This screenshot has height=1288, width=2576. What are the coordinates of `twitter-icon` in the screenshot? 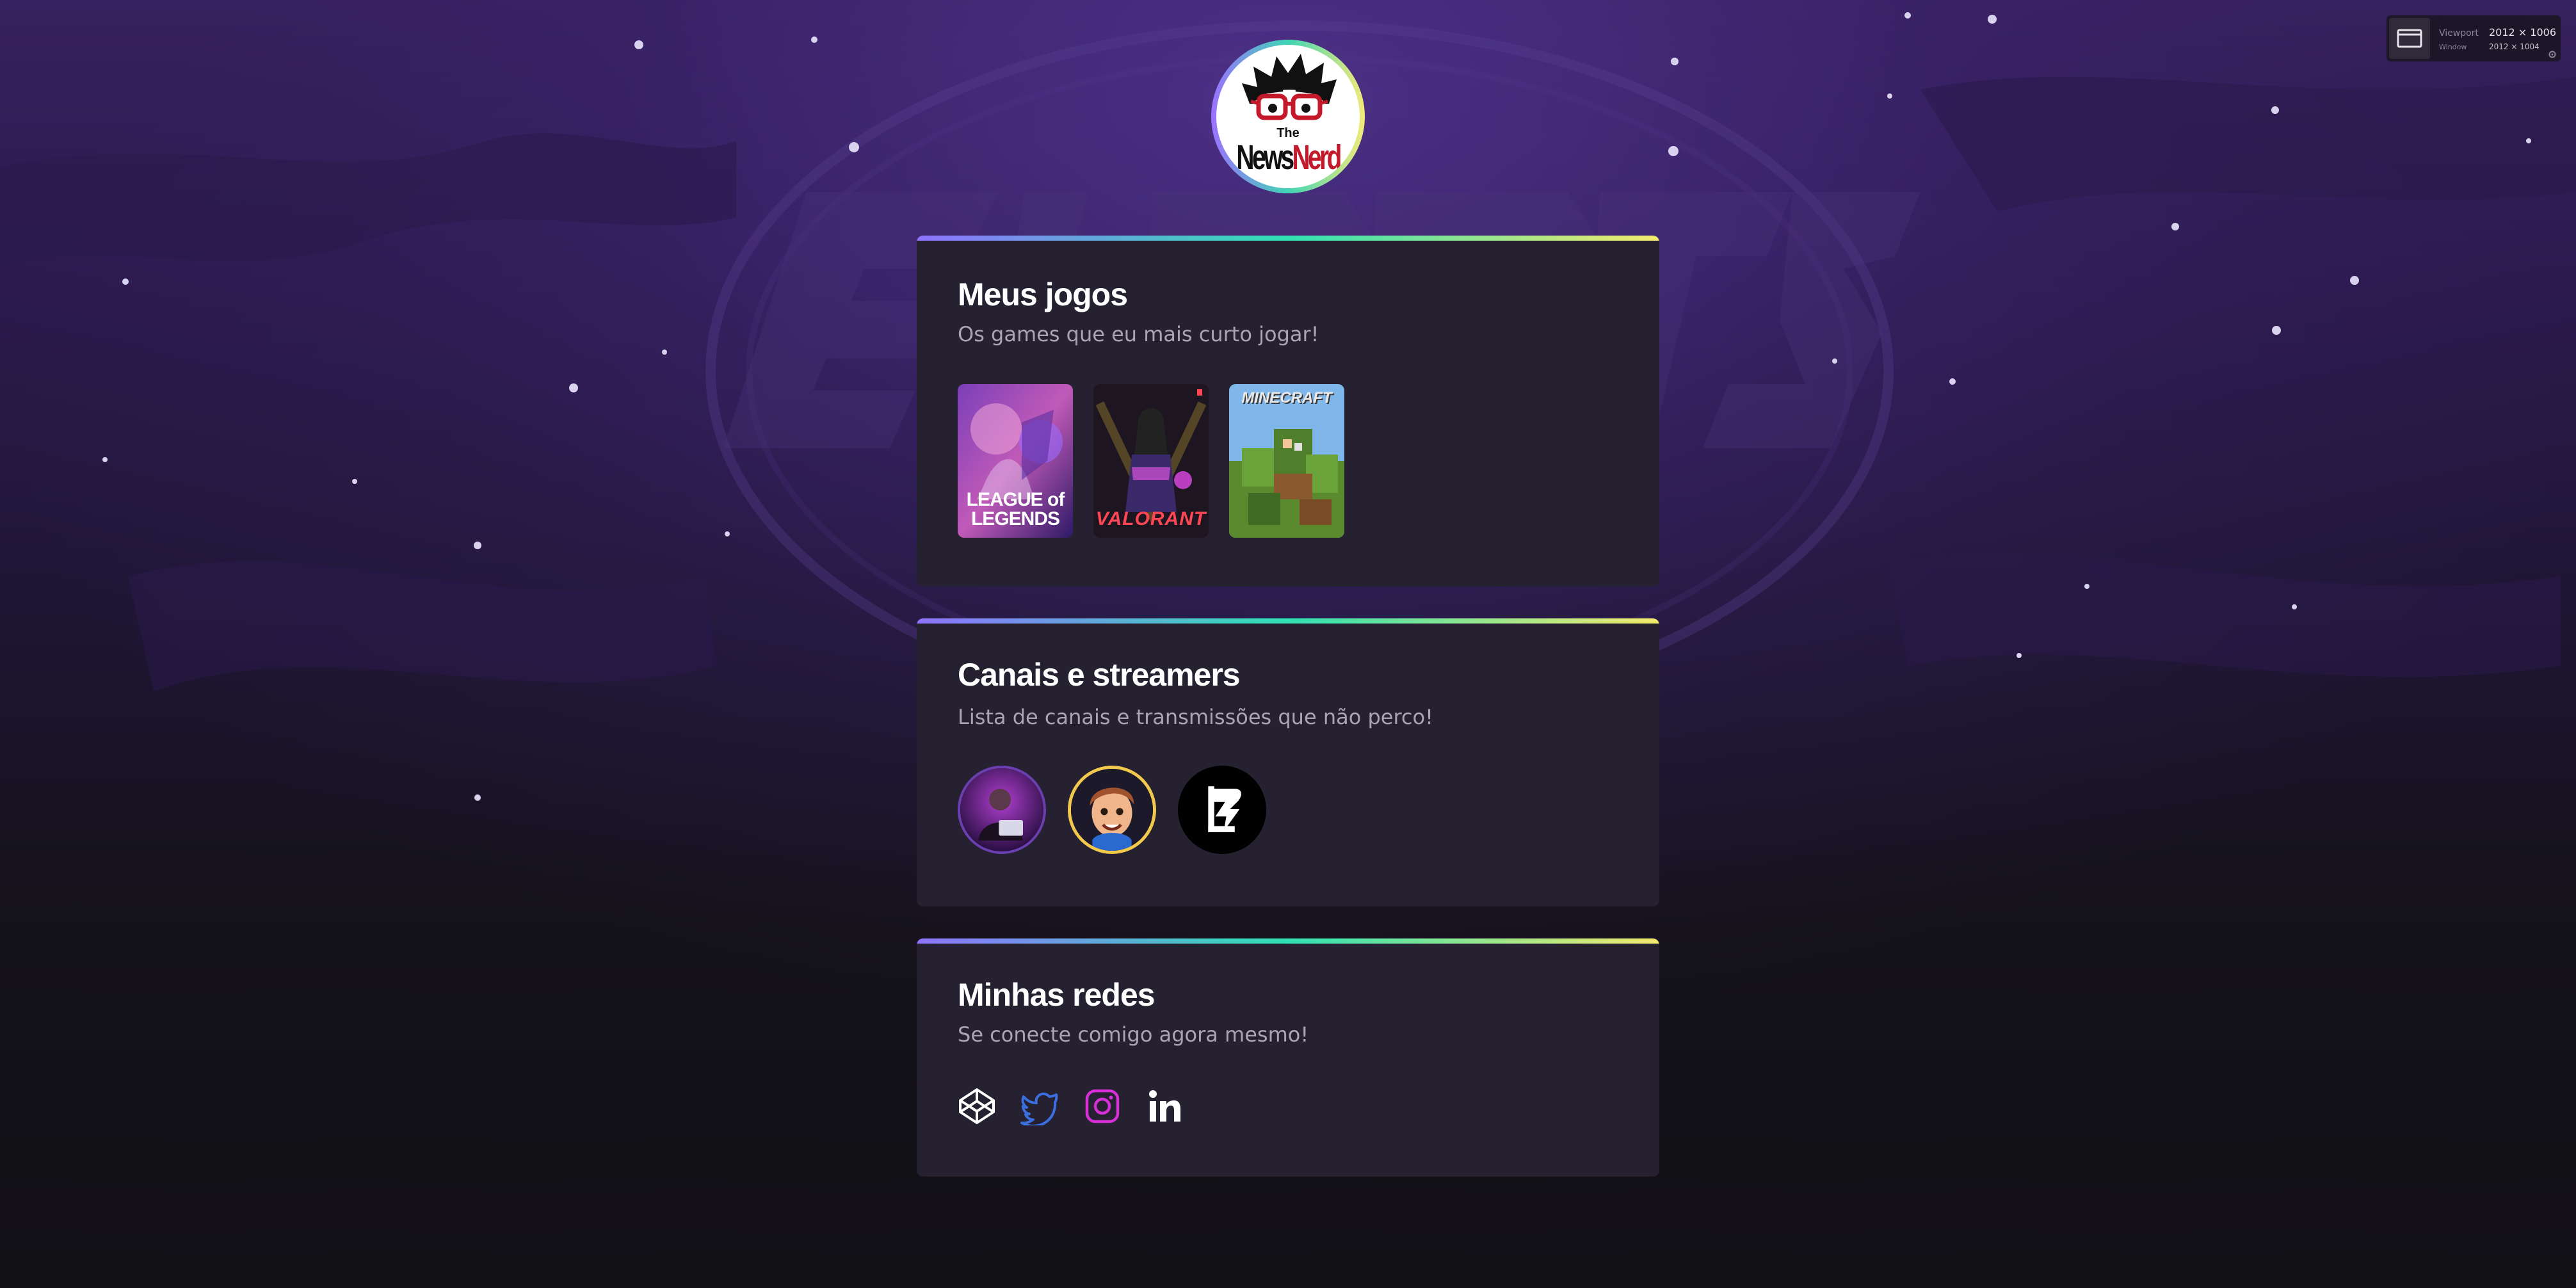 It's located at (1039, 1108).